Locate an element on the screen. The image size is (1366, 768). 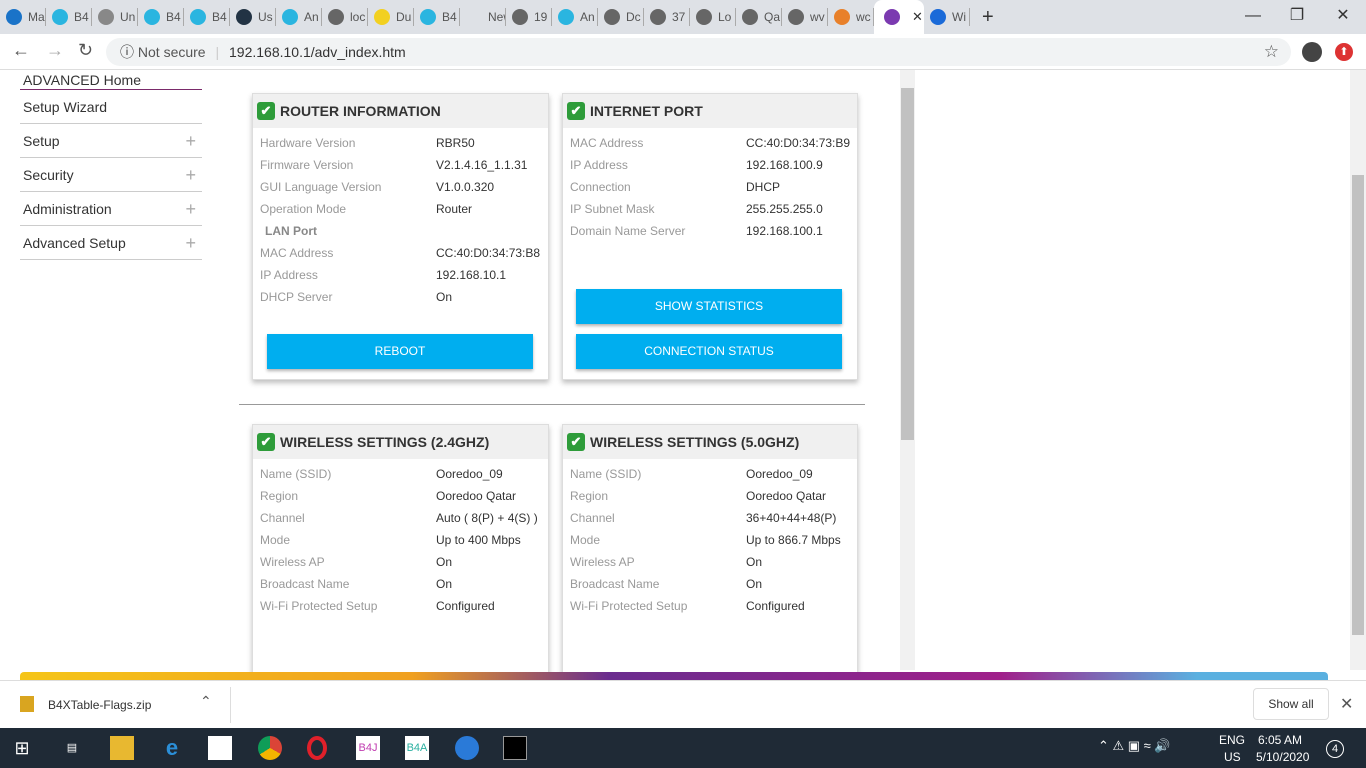
browser-tab: Du is located at coordinates (391, 17).